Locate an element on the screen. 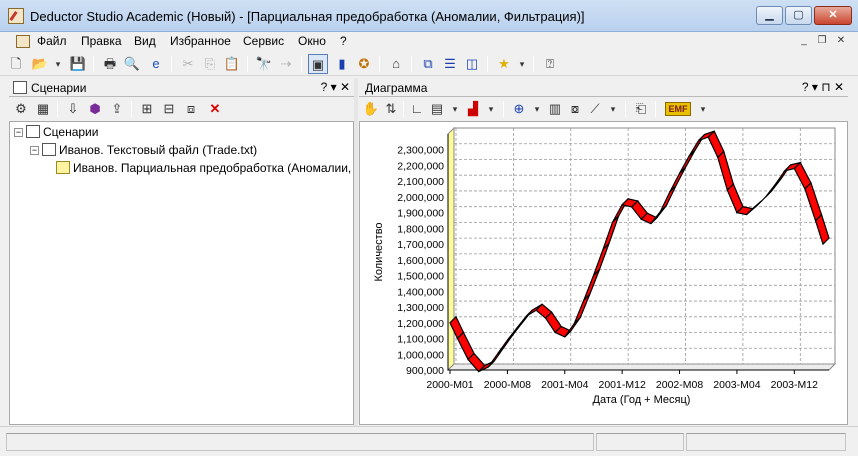 The height and width of the screenshot is (456, 858). menu-service: Сервис is located at coordinates (263, 41).